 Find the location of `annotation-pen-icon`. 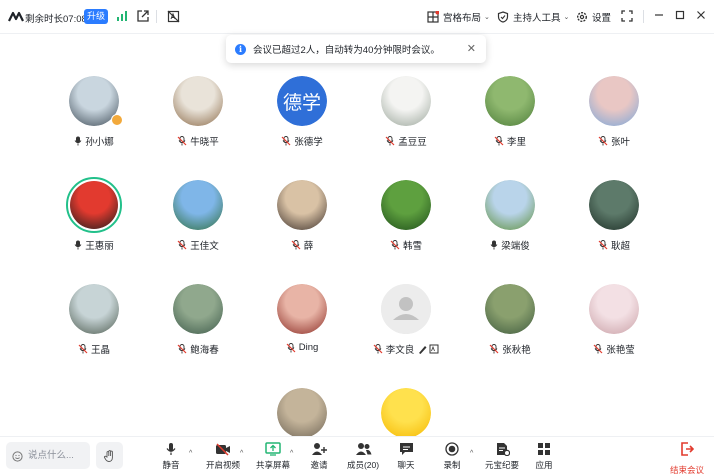

annotation-pen-icon is located at coordinates (428, 349).